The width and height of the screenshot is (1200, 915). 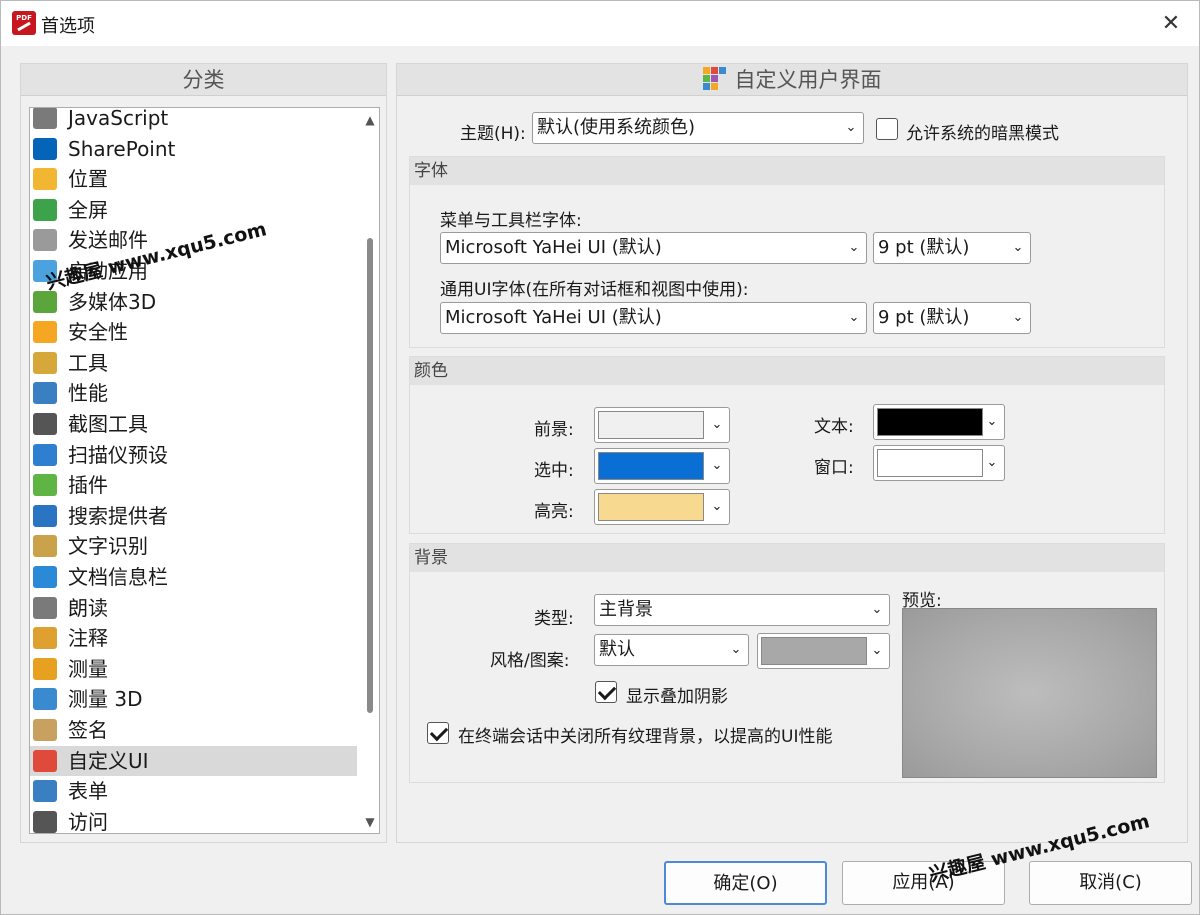 I want to click on colors-group-title: 颜色, so click(x=787, y=371).